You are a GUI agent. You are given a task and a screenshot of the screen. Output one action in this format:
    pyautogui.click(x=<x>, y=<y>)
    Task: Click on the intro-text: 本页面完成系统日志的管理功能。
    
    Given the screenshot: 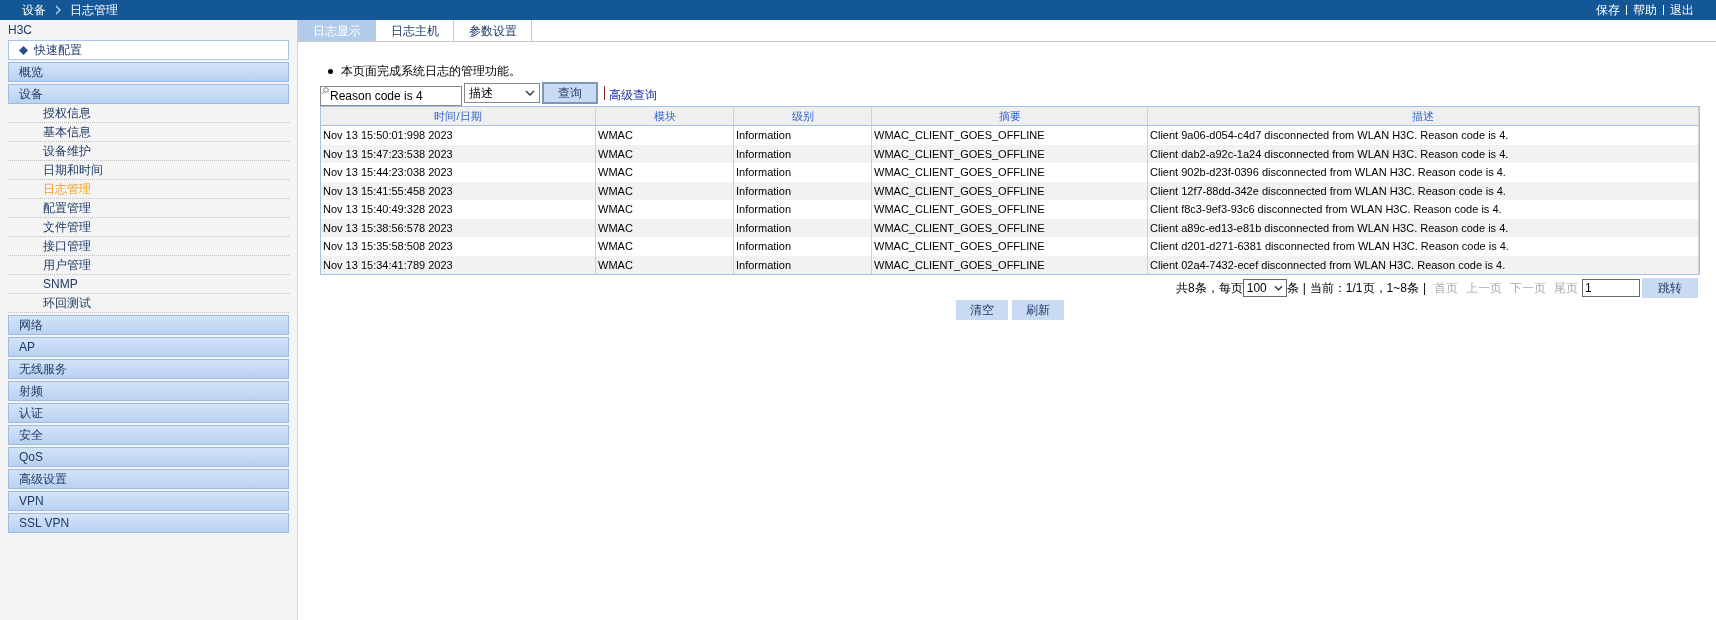 What is the action you would take?
    pyautogui.click(x=431, y=71)
    